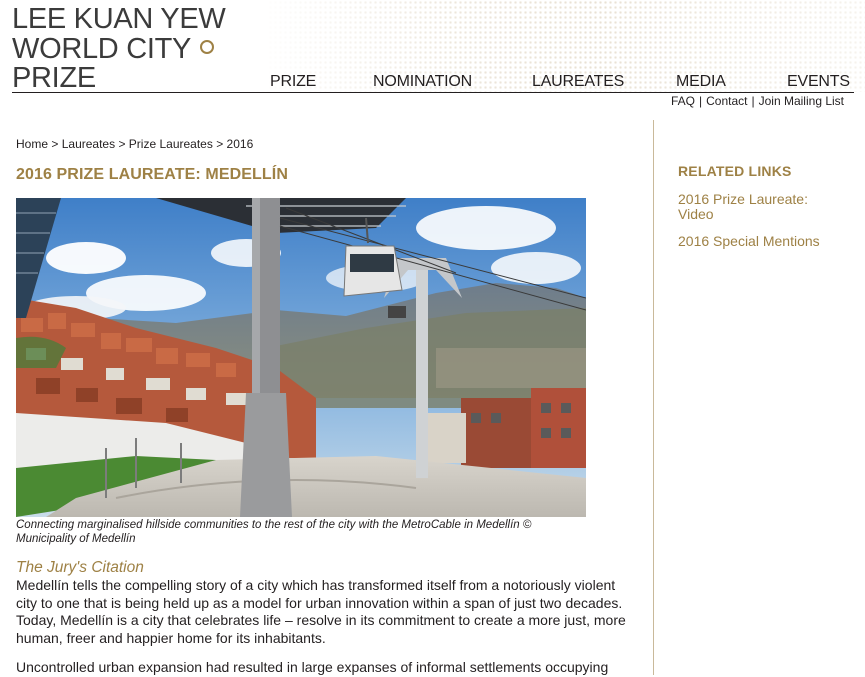  I want to click on utility-links: FAQ | Contact | Join Mailing List, so click(757, 101).